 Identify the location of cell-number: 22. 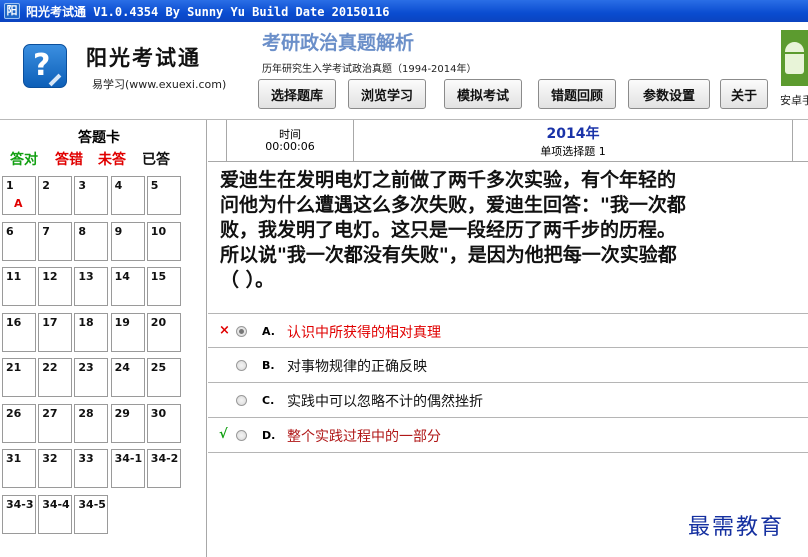
(50, 367).